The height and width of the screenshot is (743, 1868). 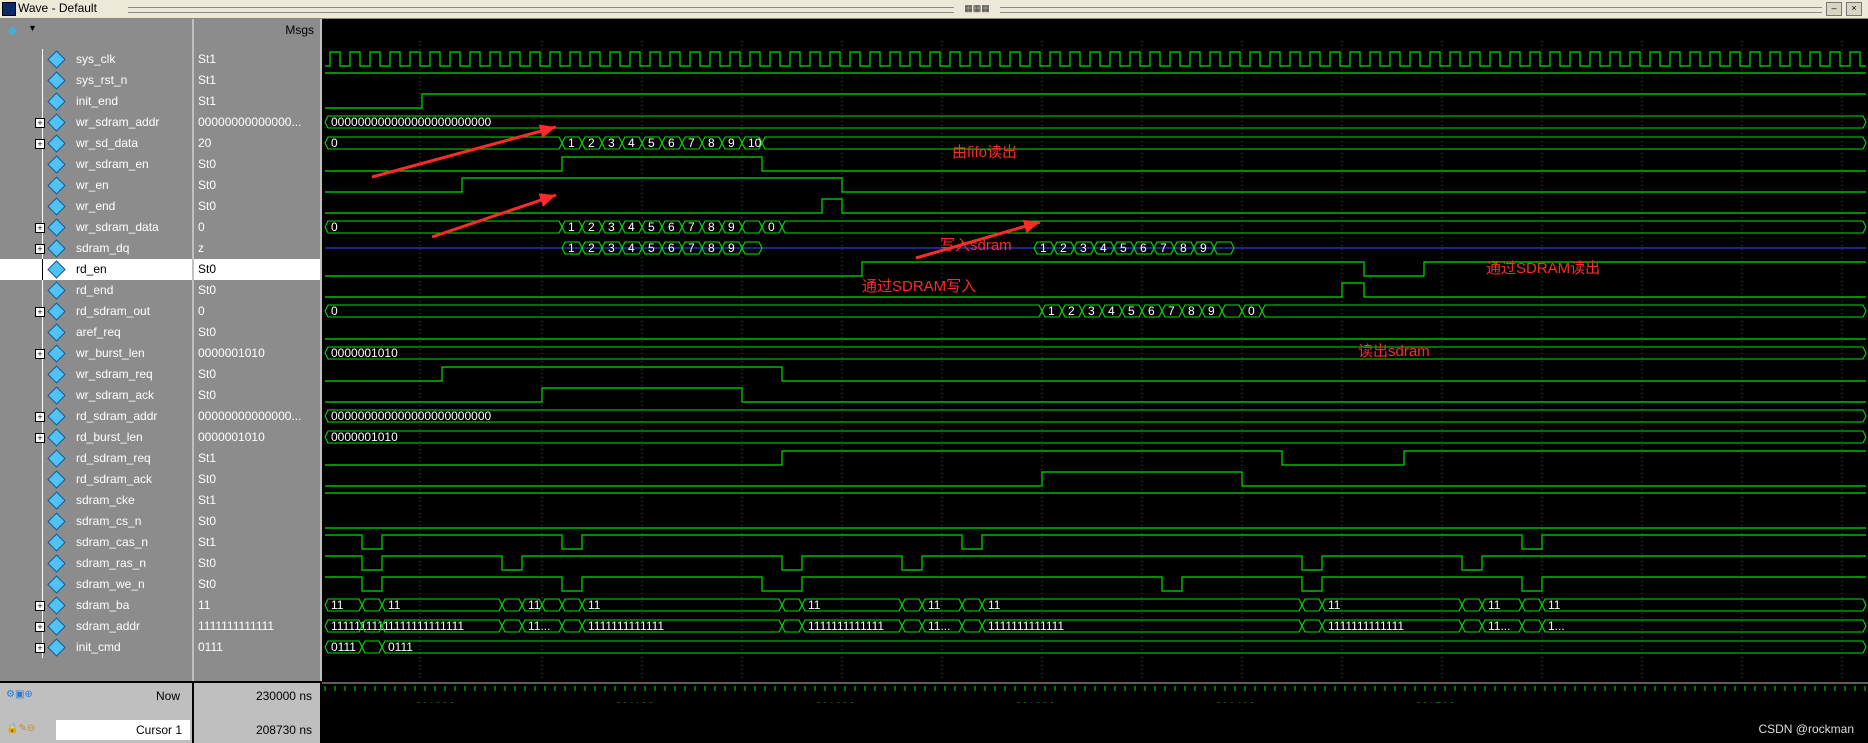 I want to click on rd-sdram-out-wave-label: 3, so click(x=1091, y=311).